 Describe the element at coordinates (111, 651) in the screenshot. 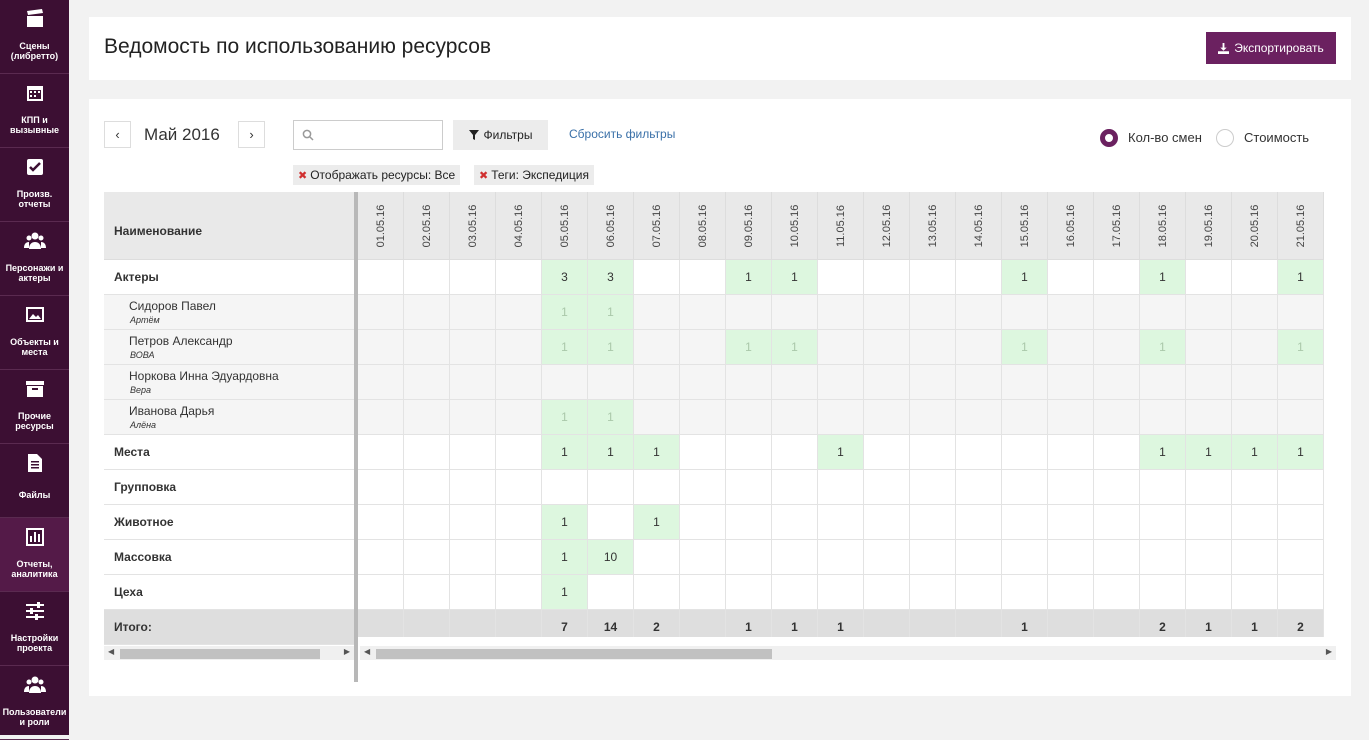

I see `scroll-left-icon: ◀` at that location.